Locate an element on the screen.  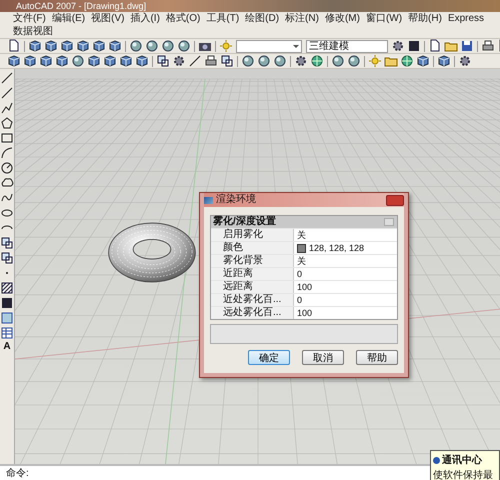
notification-message: 使软件保持最 is located at coordinates (463, 474).